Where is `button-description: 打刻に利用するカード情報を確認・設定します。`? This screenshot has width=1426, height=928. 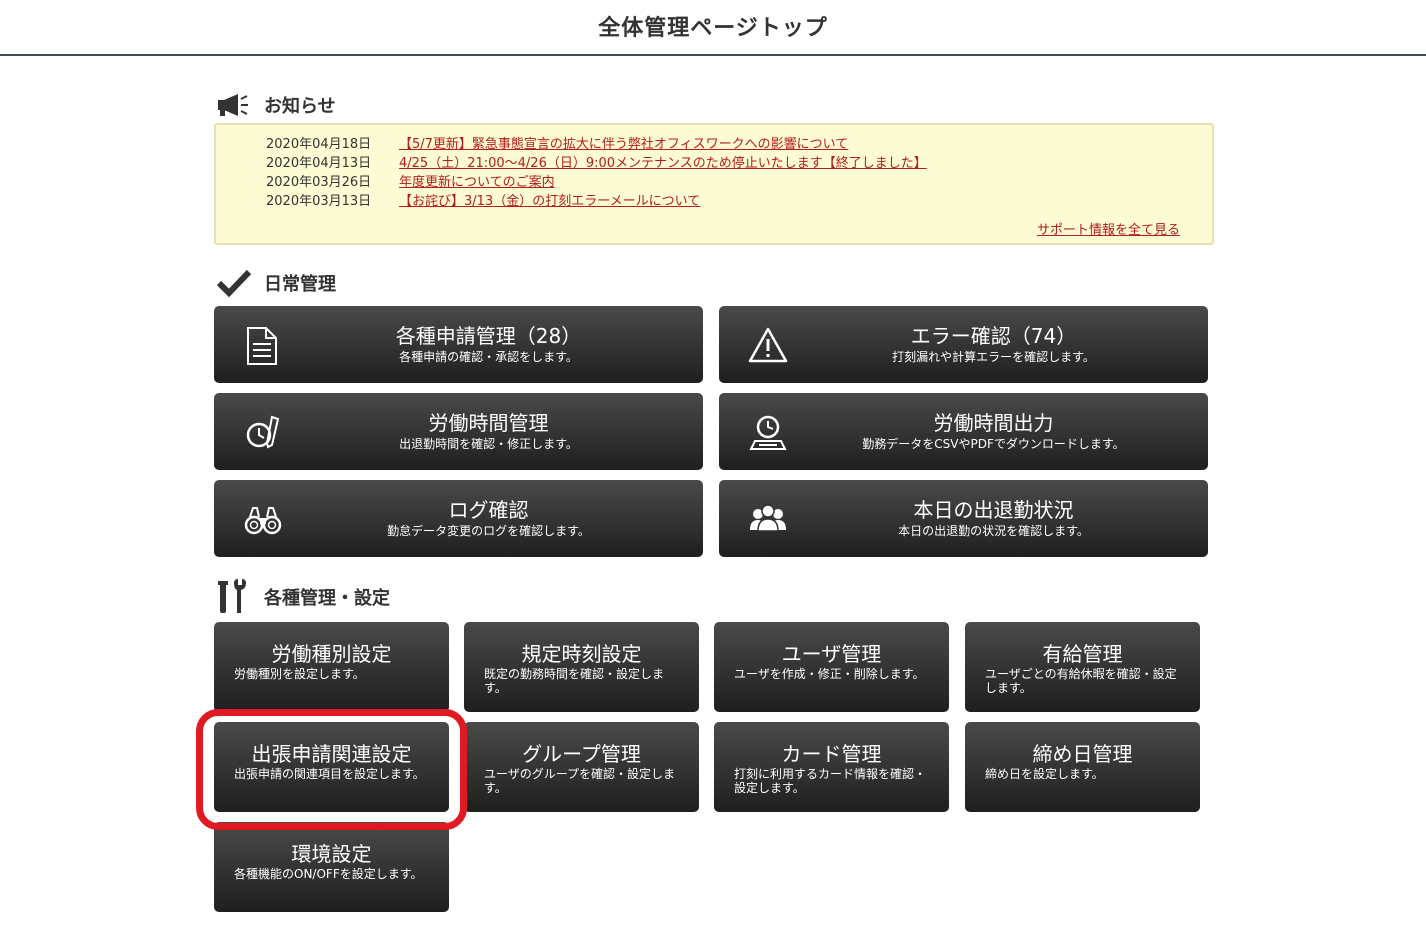 button-description: 打刻に利用するカード情報を確認・設定します。 is located at coordinates (830, 781).